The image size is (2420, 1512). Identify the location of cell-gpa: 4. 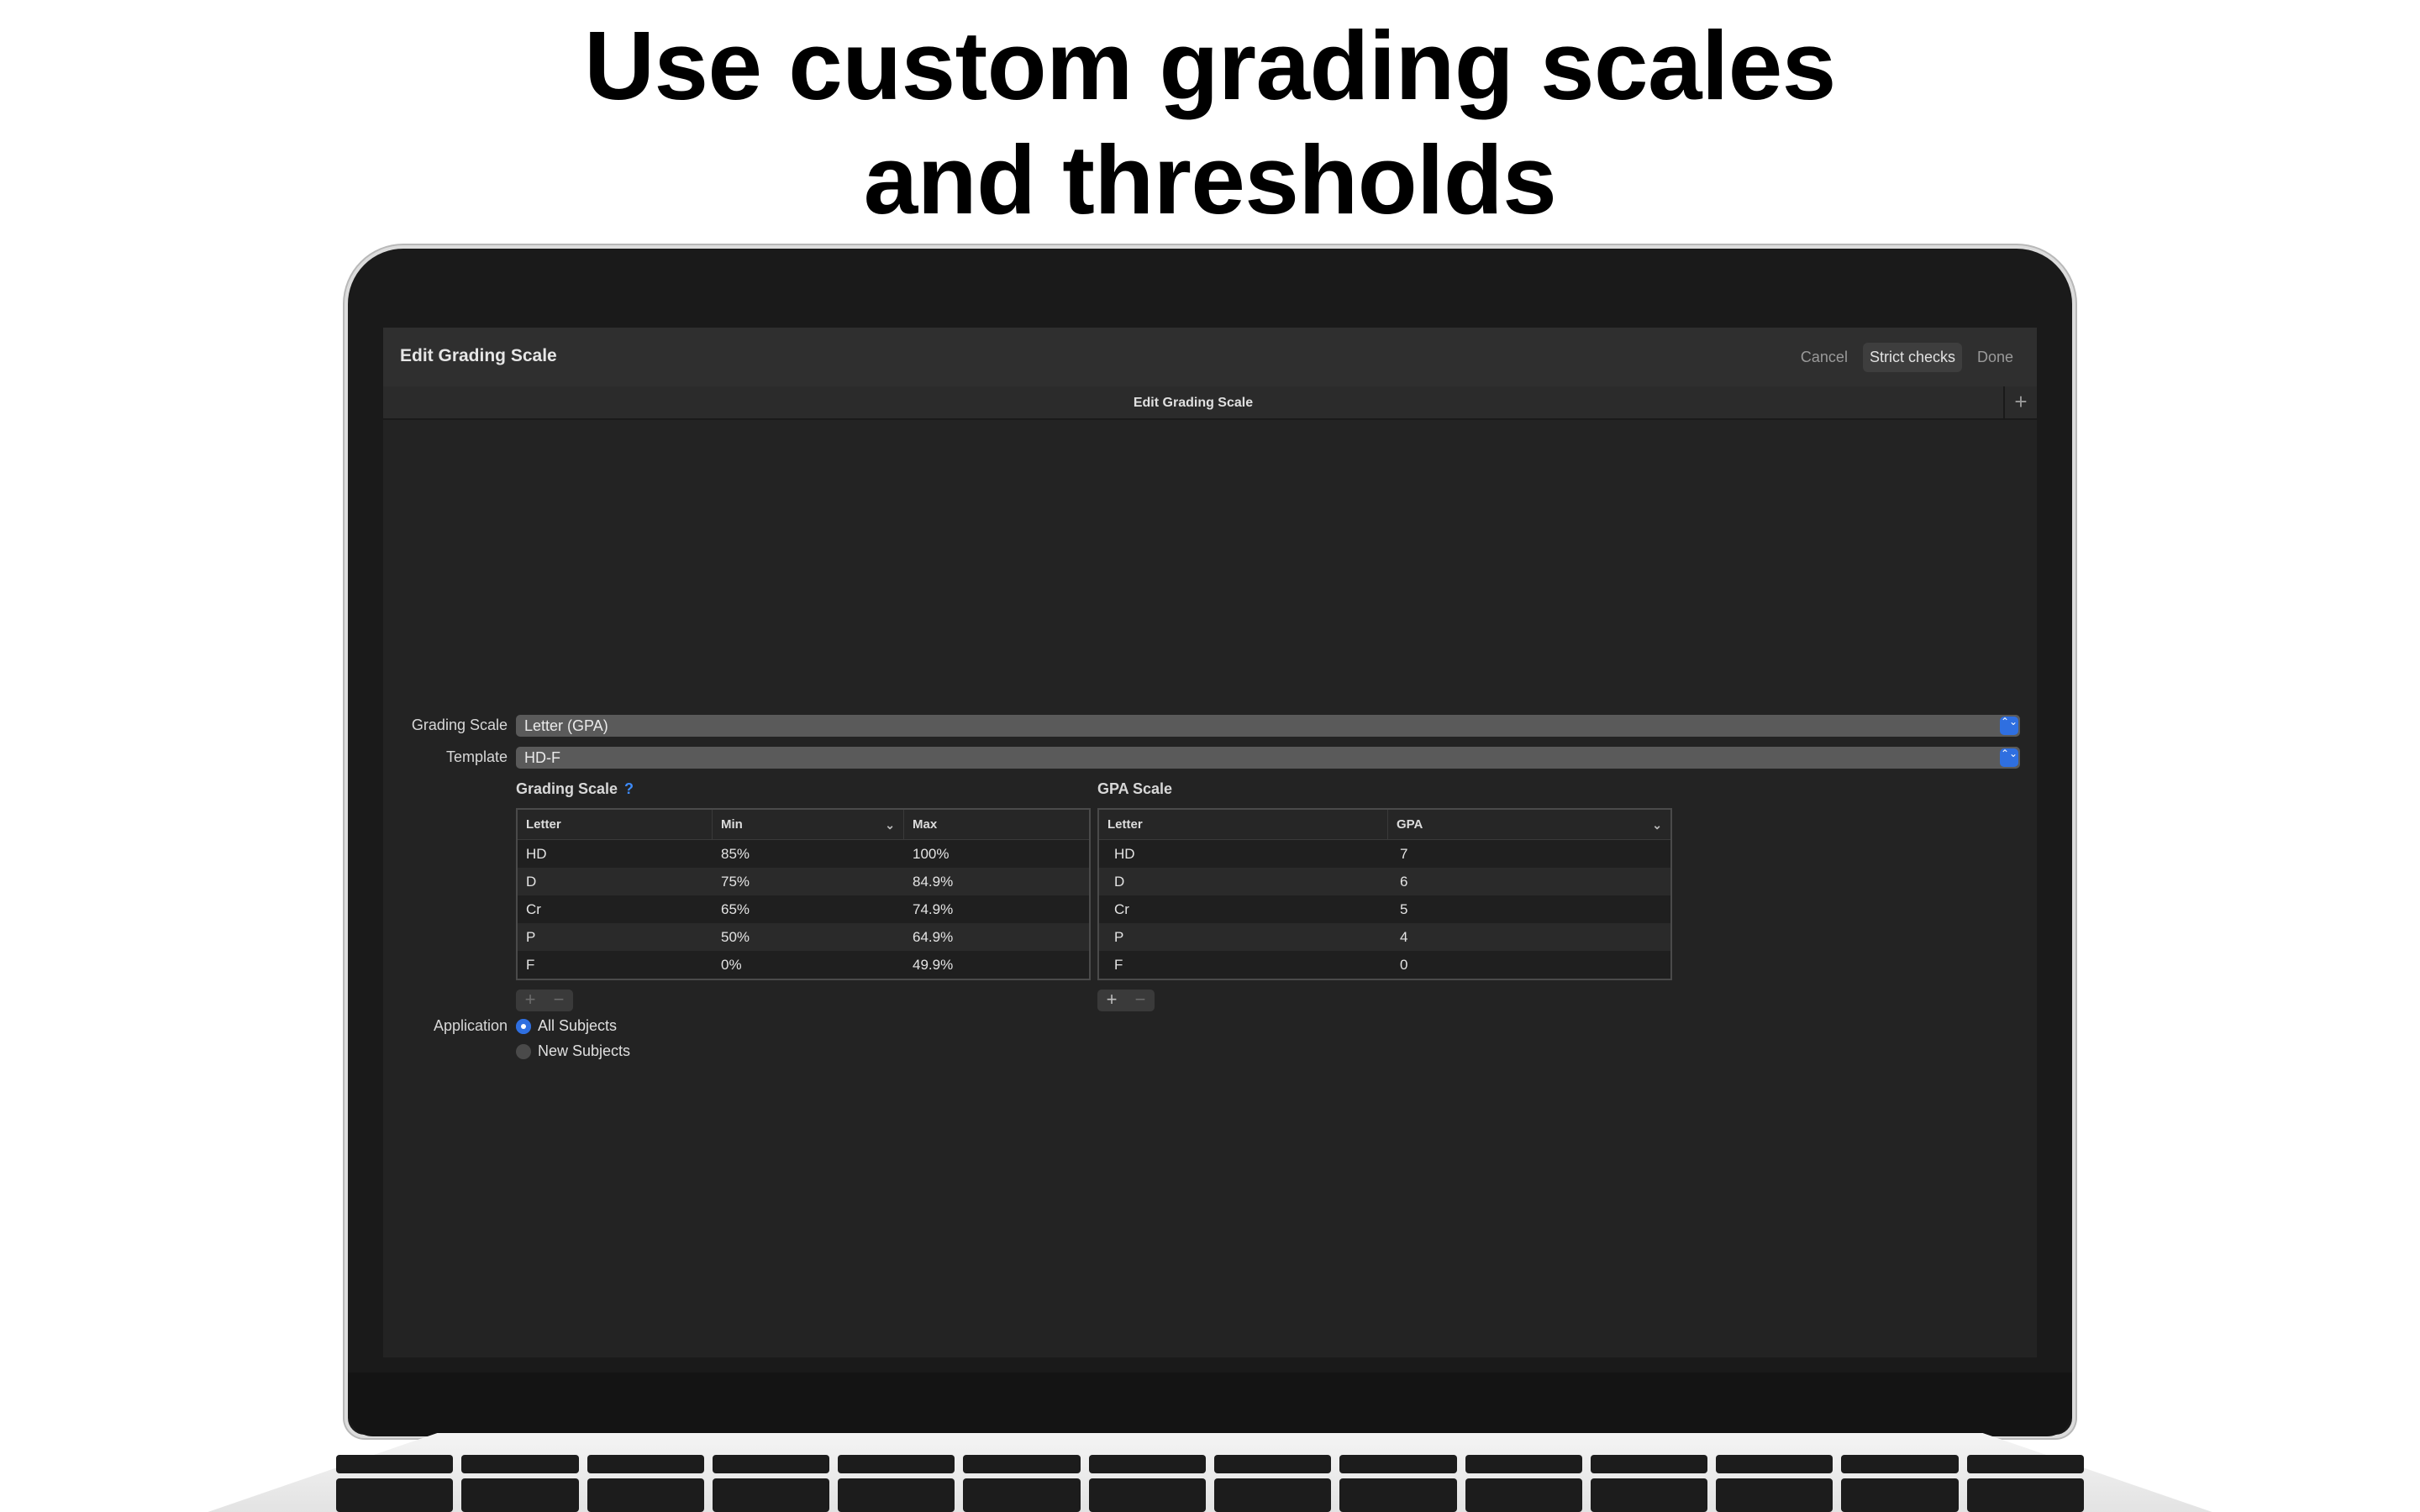
(1404, 937).